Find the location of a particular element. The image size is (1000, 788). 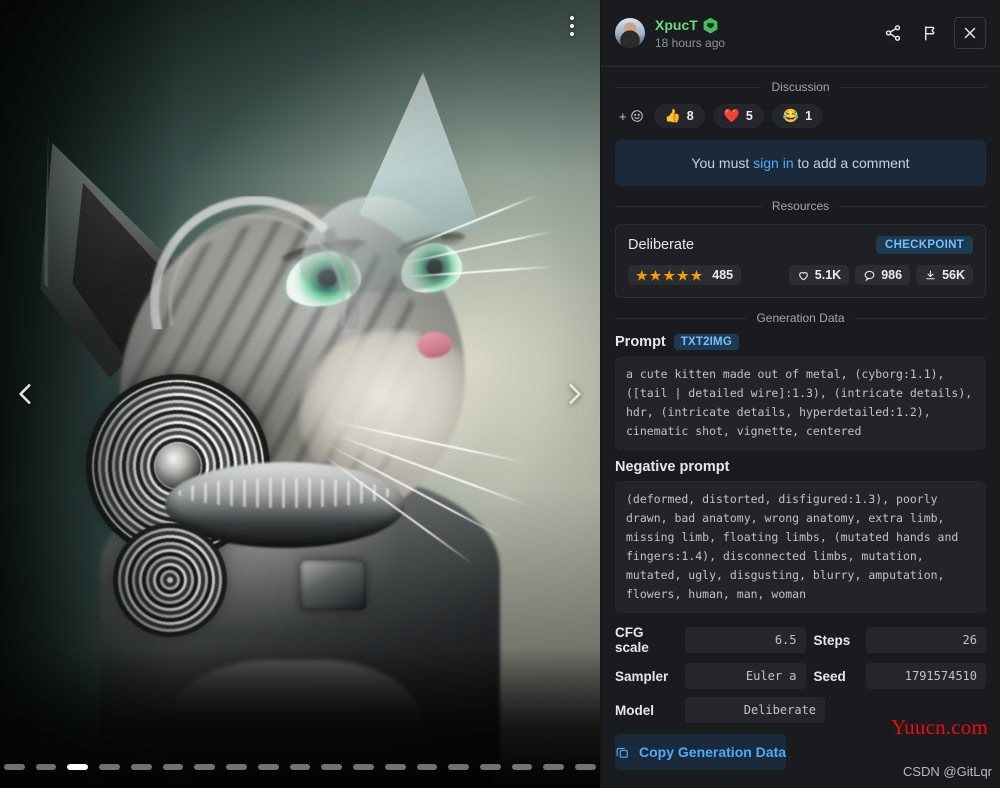

laugh-icon: 😂 is located at coordinates (791, 115).